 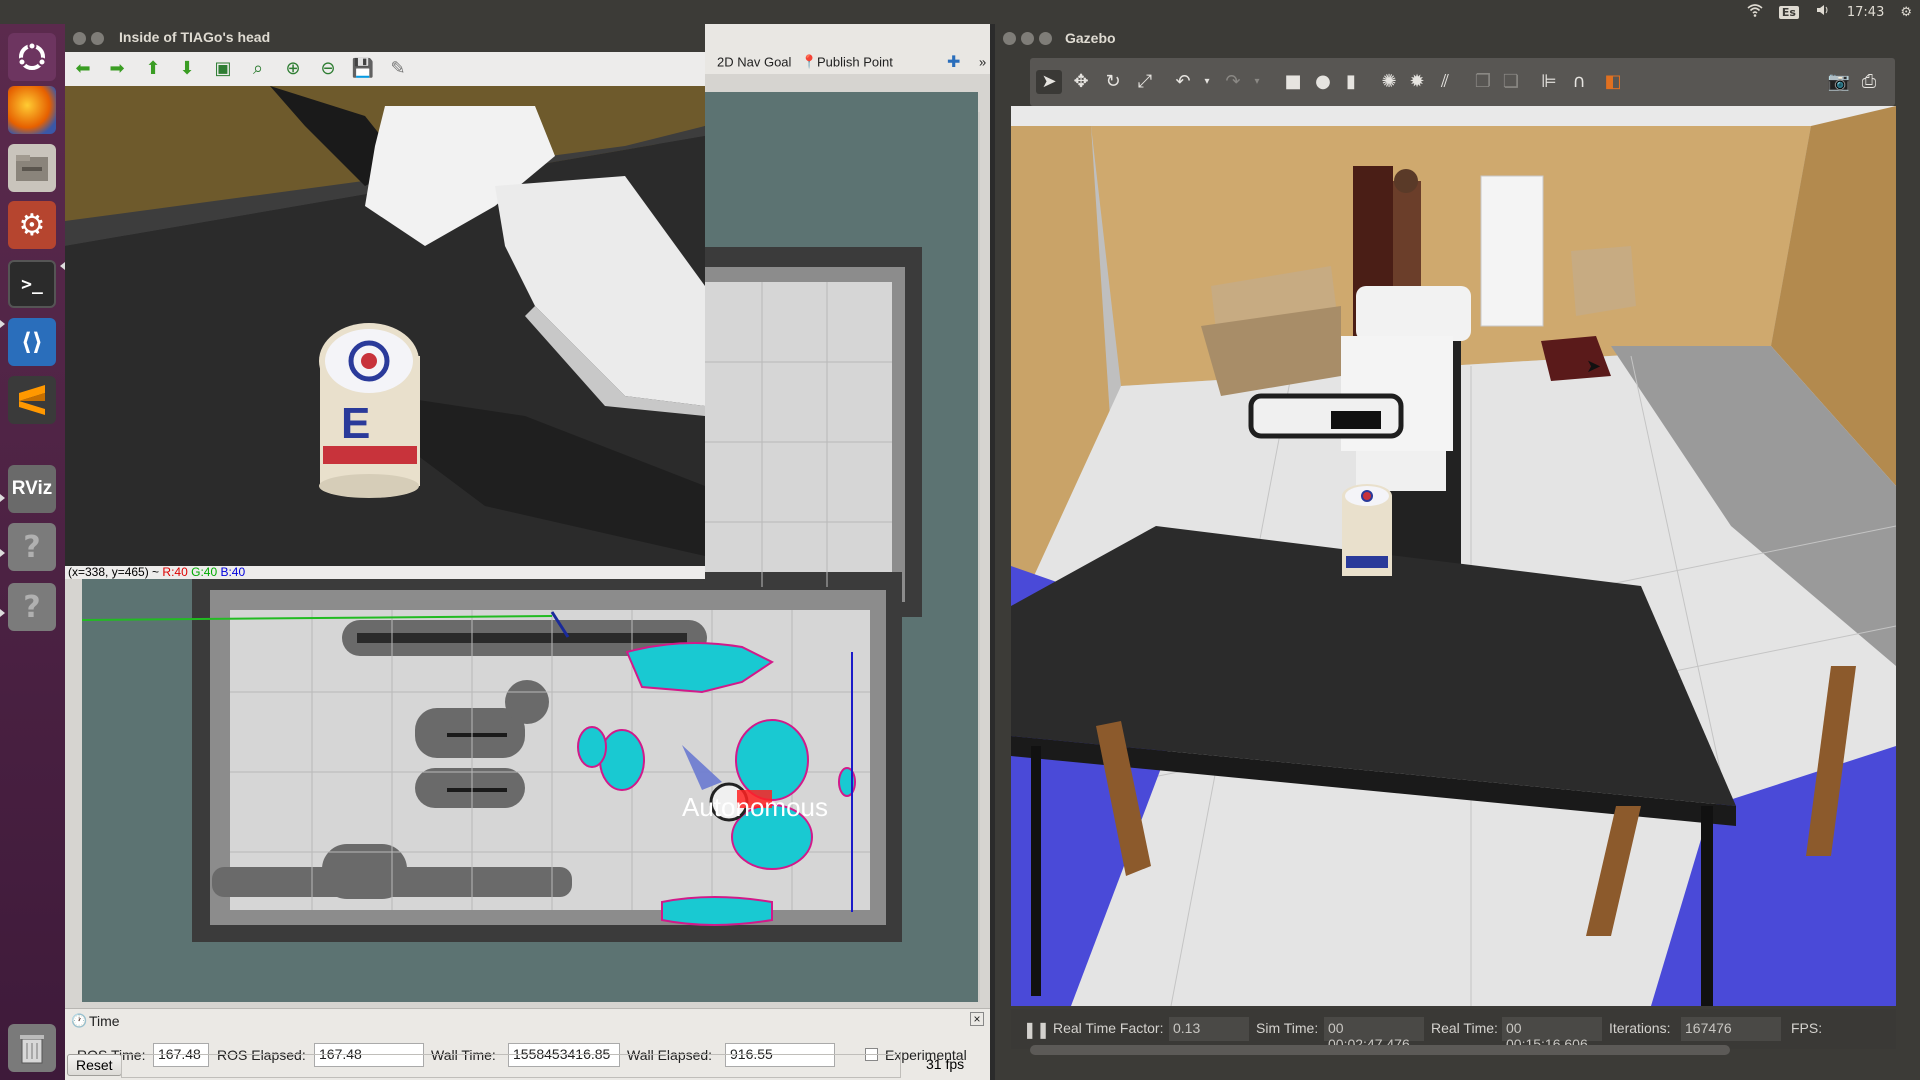 I want to click on publish-point-tool: Publish Point, so click(x=855, y=62).